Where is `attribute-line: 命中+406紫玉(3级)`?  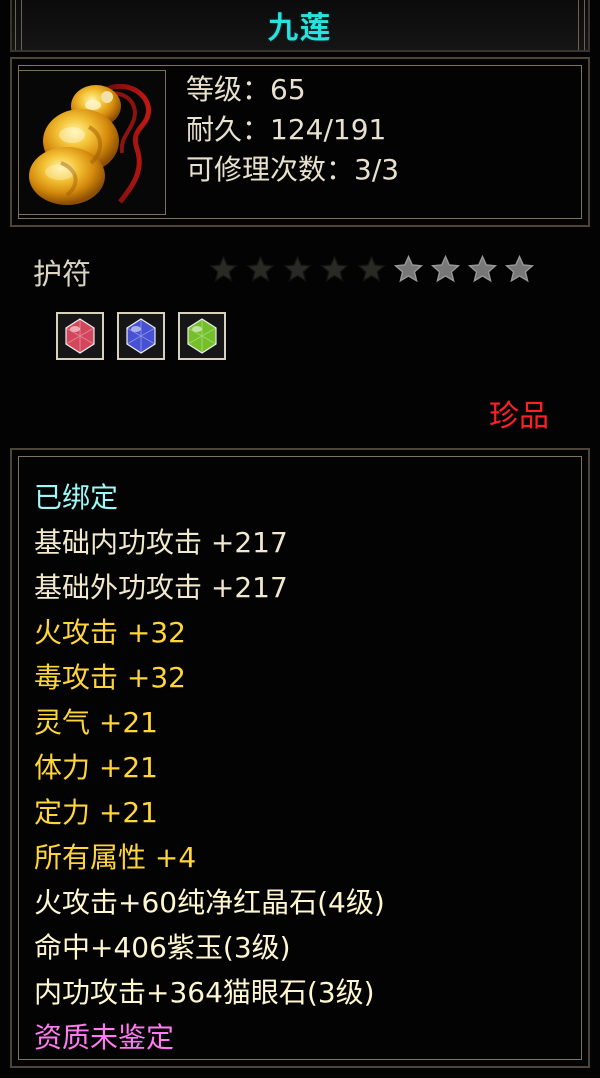
attribute-line: 命中+406紫玉(3级) is located at coordinates (162, 947).